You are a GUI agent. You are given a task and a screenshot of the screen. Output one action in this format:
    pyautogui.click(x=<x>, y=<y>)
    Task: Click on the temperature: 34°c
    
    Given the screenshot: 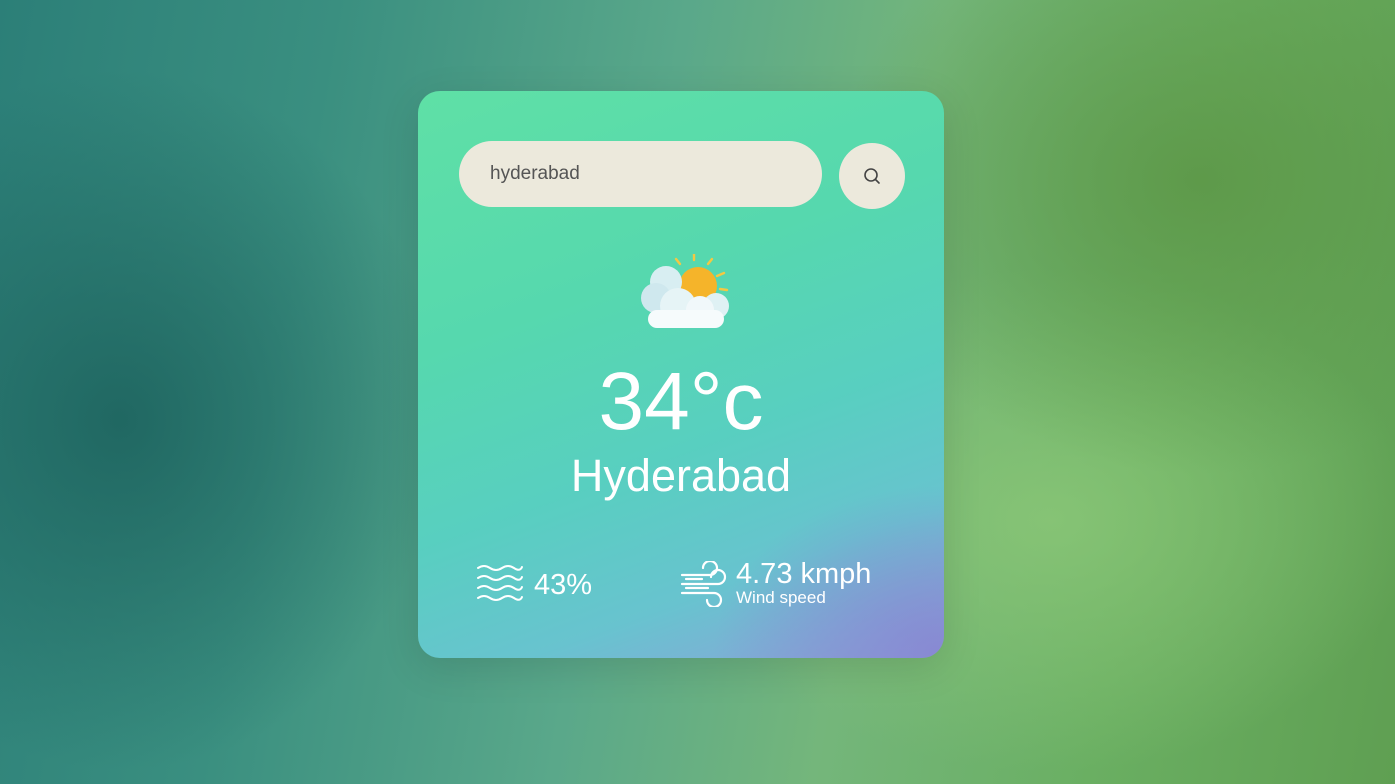 What is the action you would take?
    pyautogui.click(x=681, y=401)
    